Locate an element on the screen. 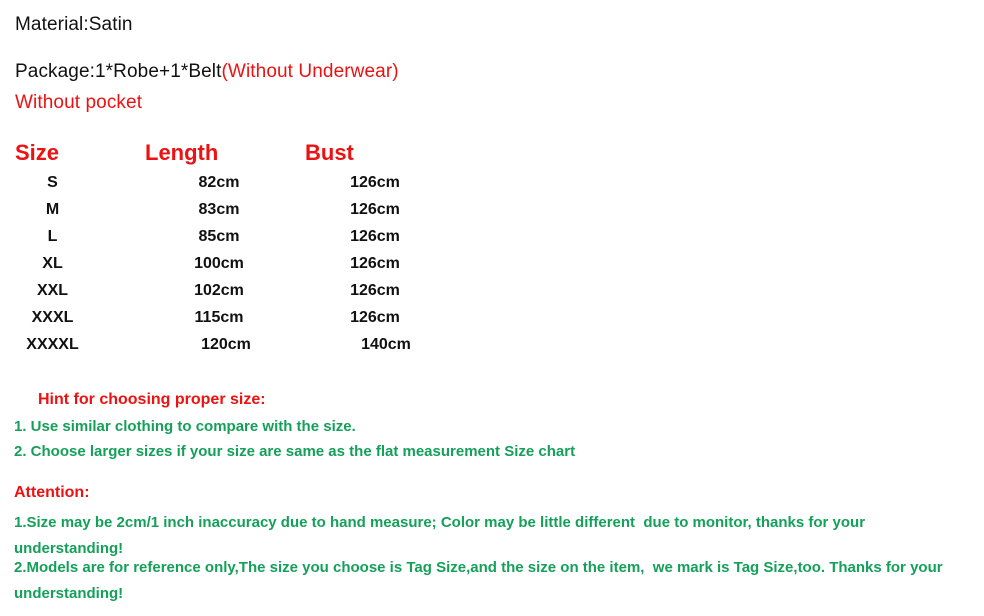 The height and width of the screenshot is (616, 984). size-chart-header-row: Size Length Bust is located at coordinates (222, 153).